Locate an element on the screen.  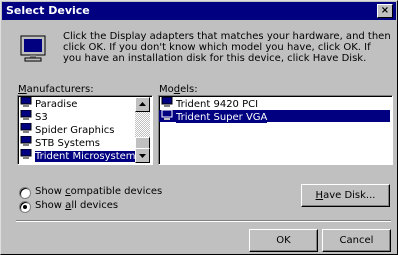
divider is located at coordinates (203, 221).